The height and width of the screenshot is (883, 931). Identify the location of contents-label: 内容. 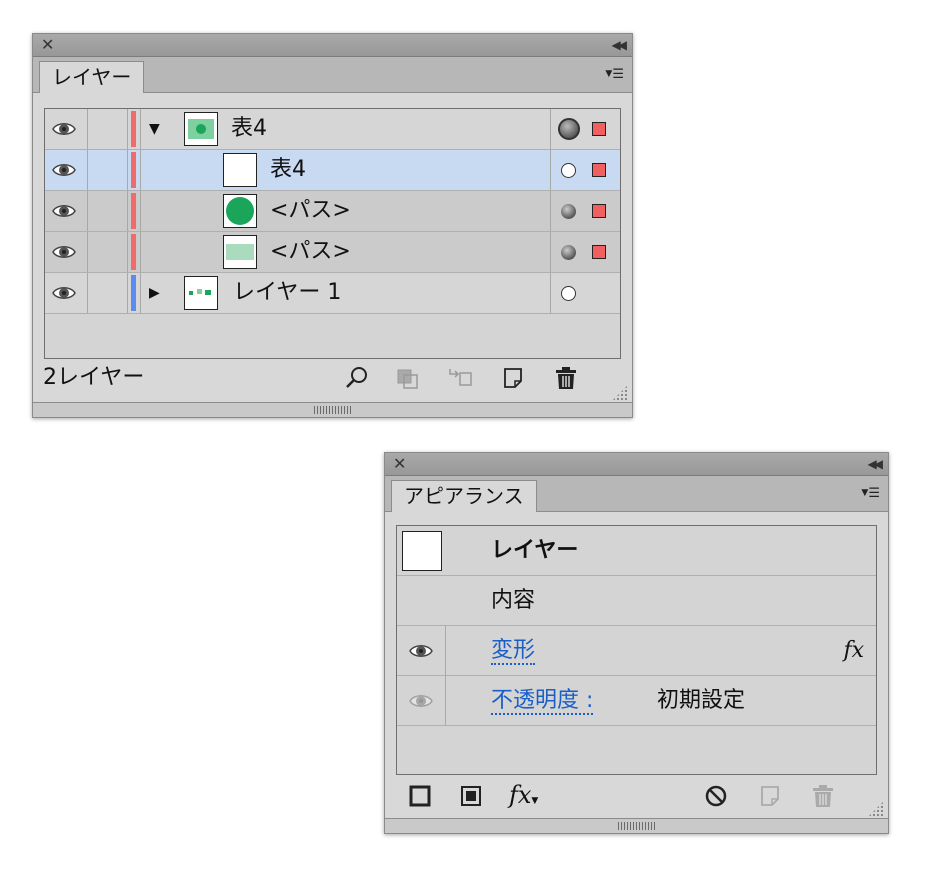
(513, 601).